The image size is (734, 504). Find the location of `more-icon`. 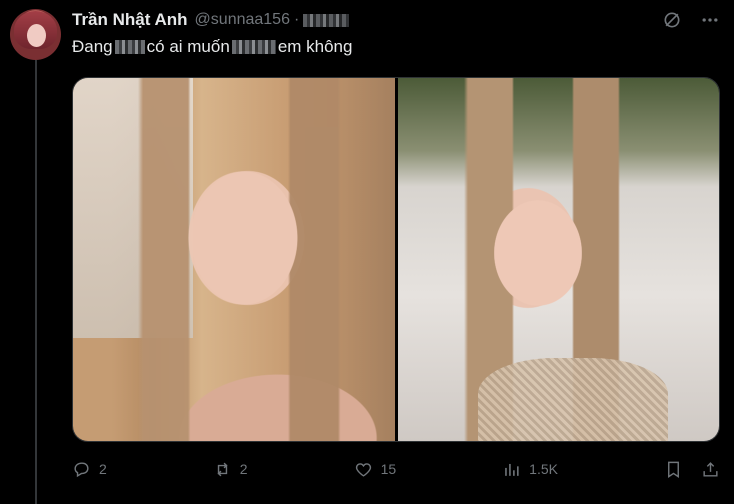

more-icon is located at coordinates (710, 20).